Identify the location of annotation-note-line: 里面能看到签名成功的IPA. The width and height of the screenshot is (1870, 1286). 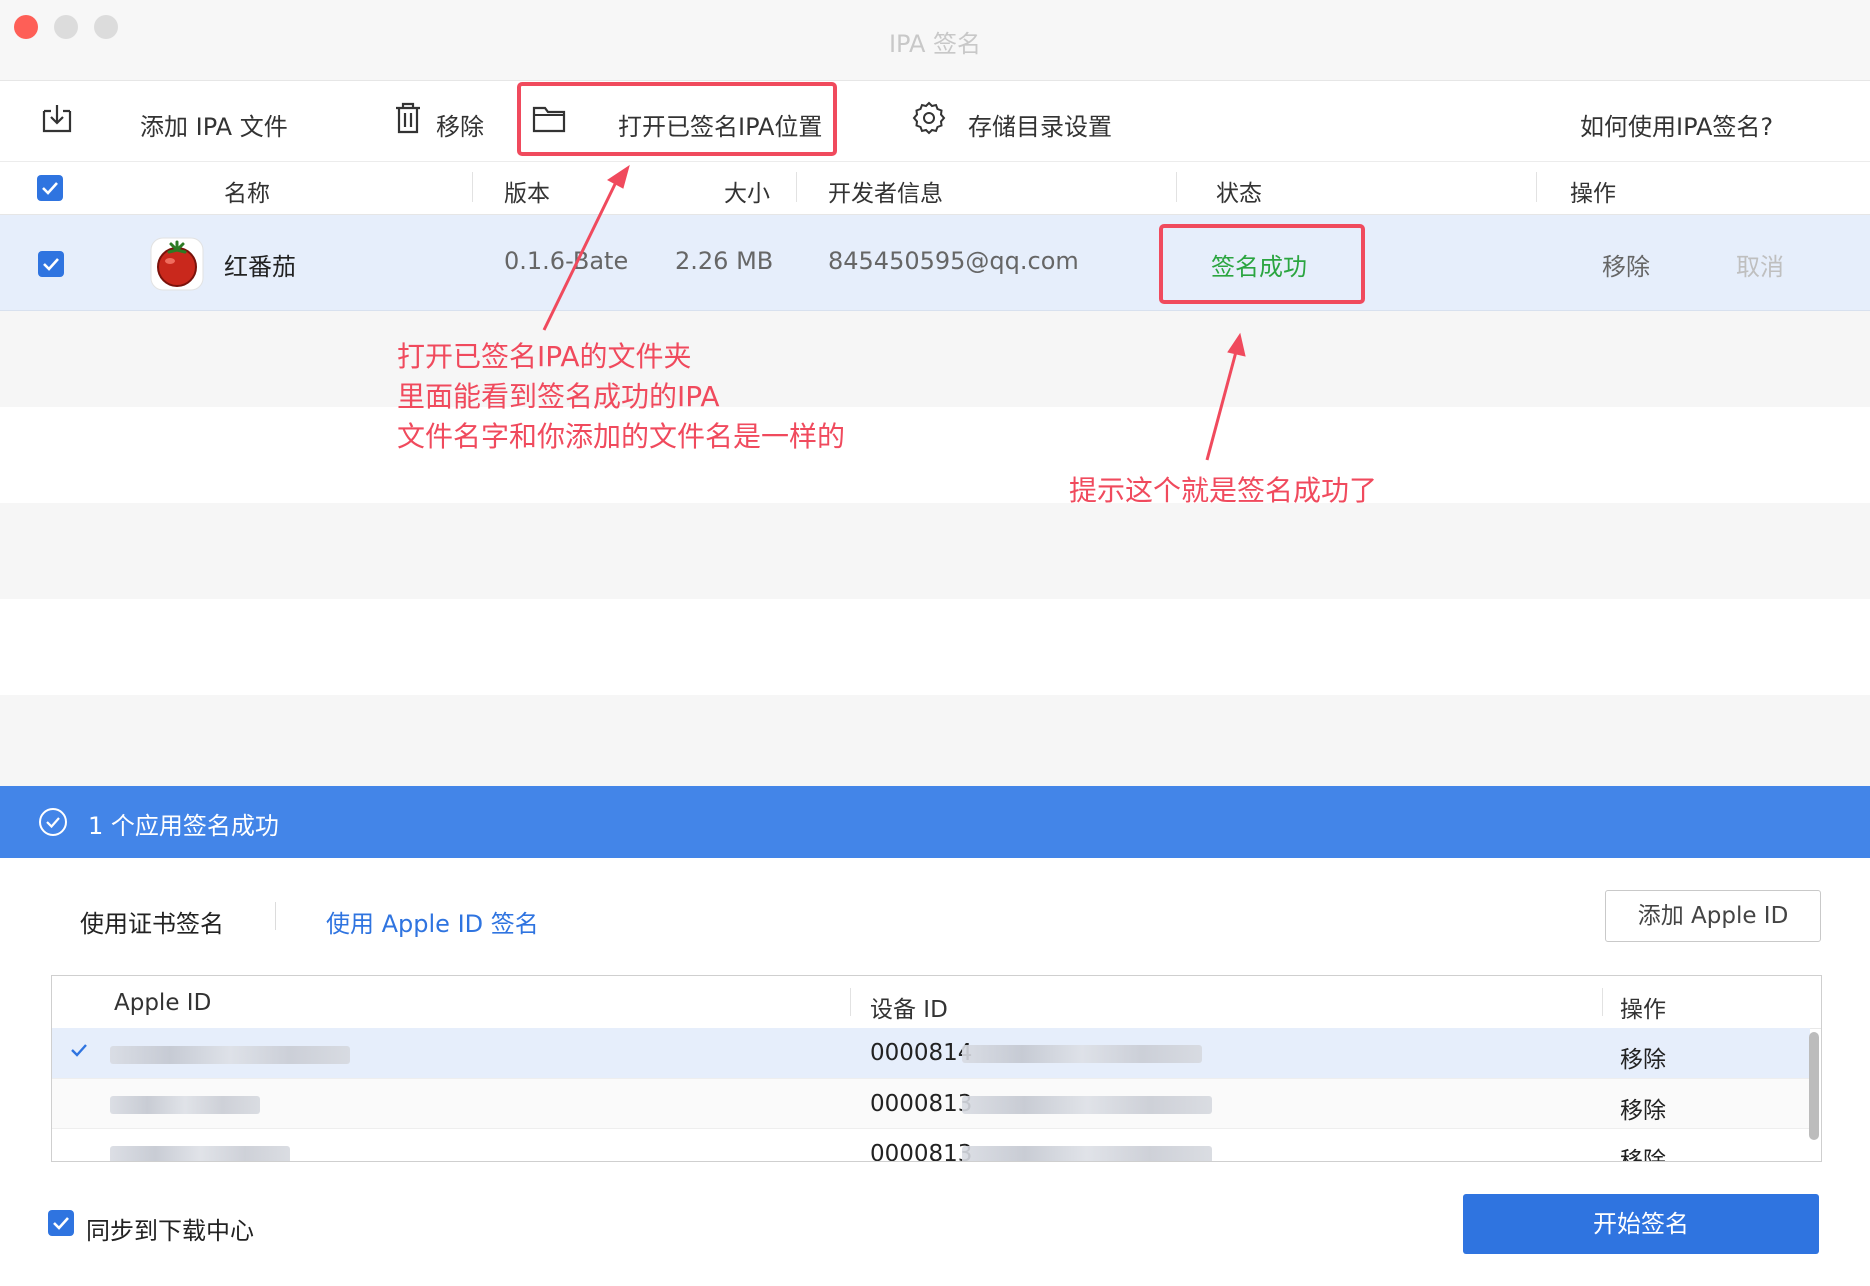
(558, 396).